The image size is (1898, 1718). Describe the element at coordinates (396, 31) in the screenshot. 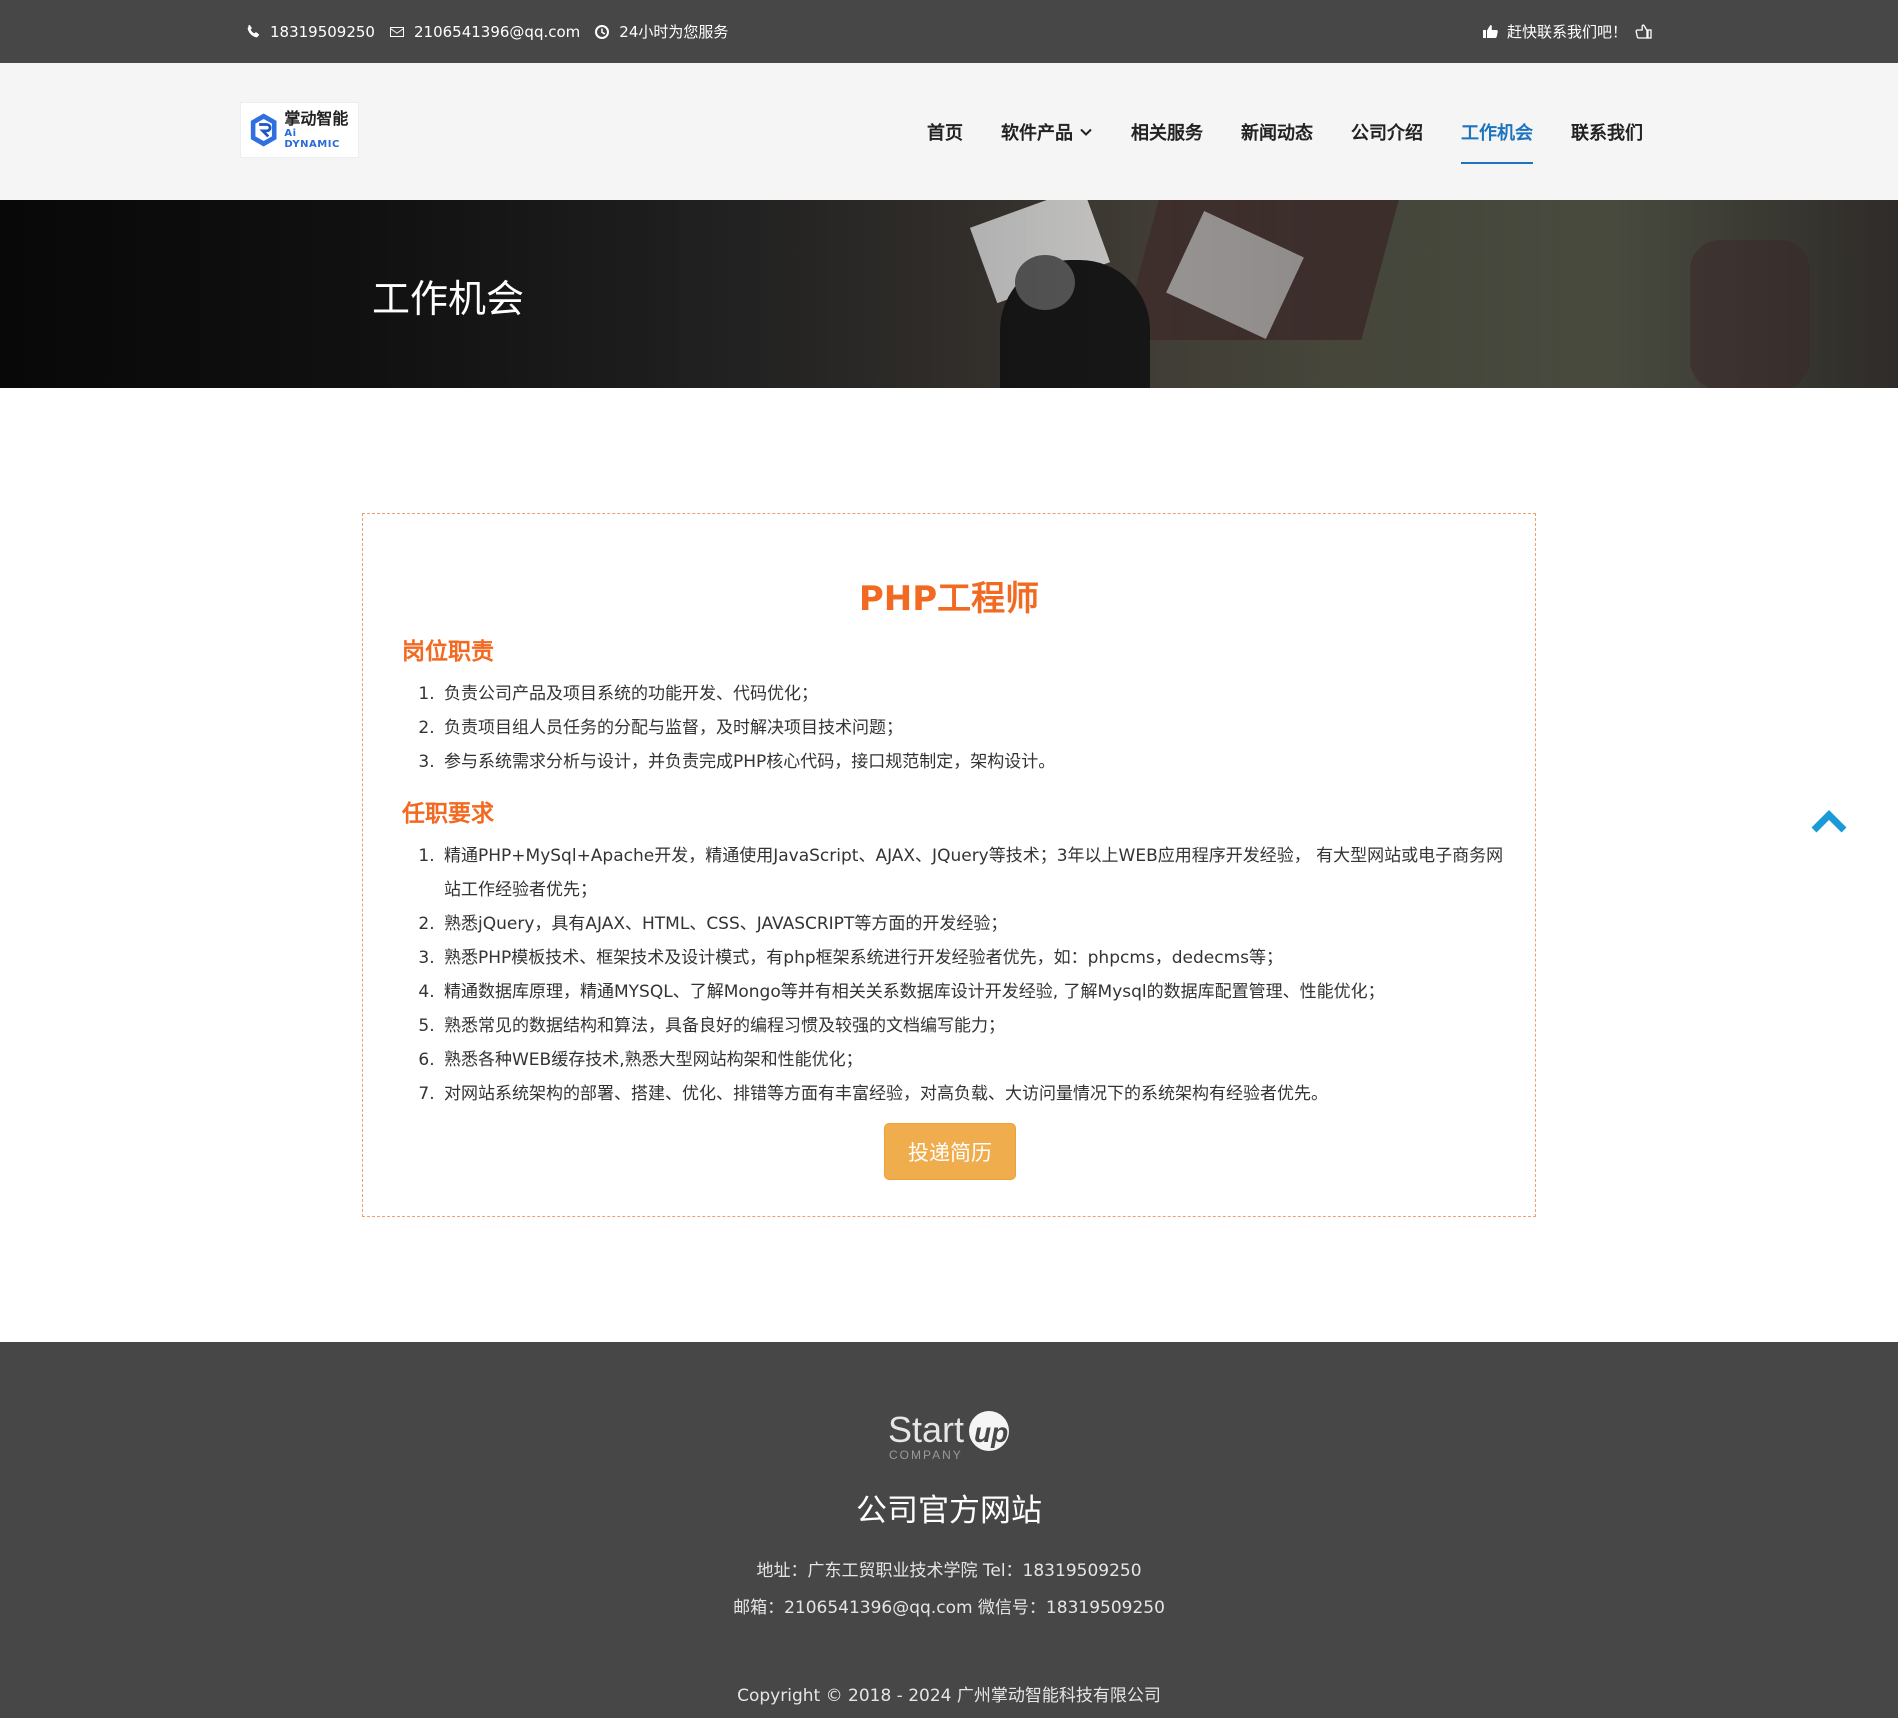

I see `mail-icon` at that location.